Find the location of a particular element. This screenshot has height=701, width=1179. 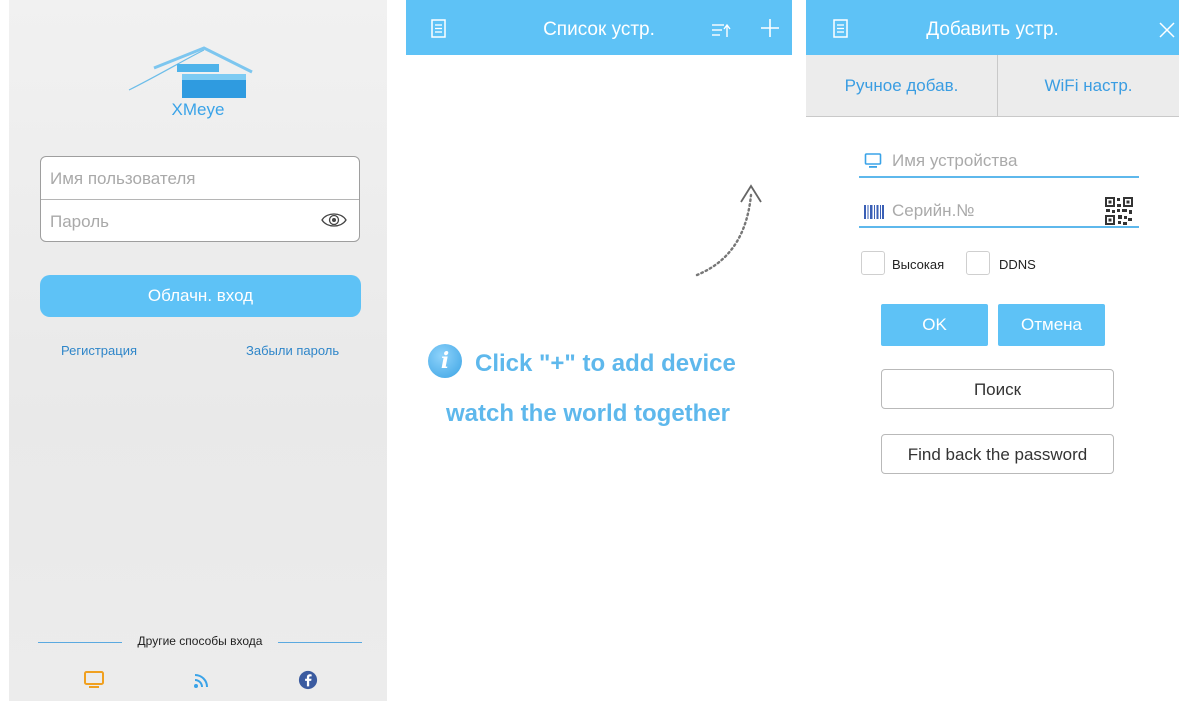

other-login-methods: Другие способы входа is located at coordinates (200, 642).